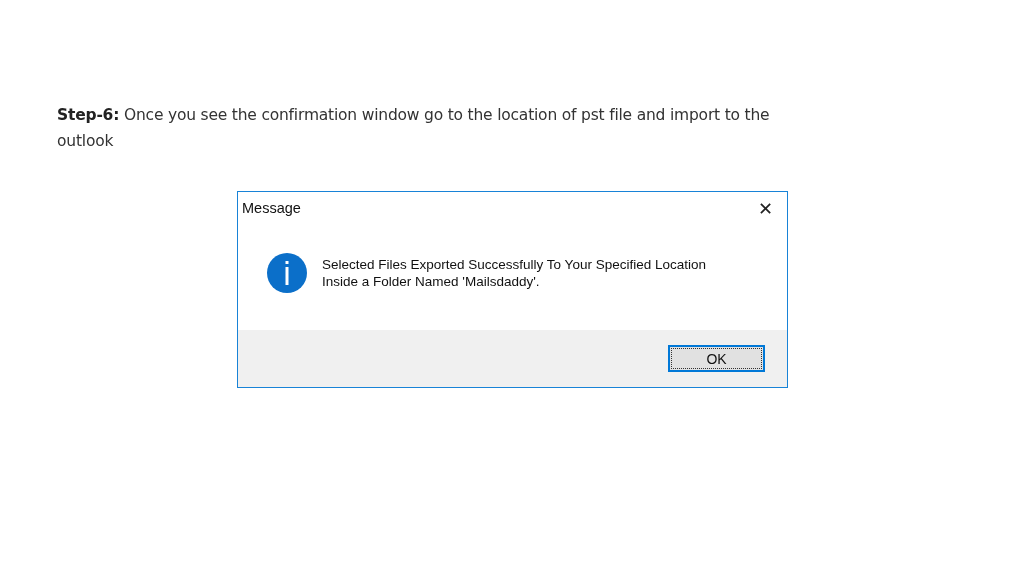 The height and width of the screenshot is (576, 1024). I want to click on instruction-text: Step-6: Once you see the confirmation window go to the location of pst file and import to the outlook, so click(414, 128).